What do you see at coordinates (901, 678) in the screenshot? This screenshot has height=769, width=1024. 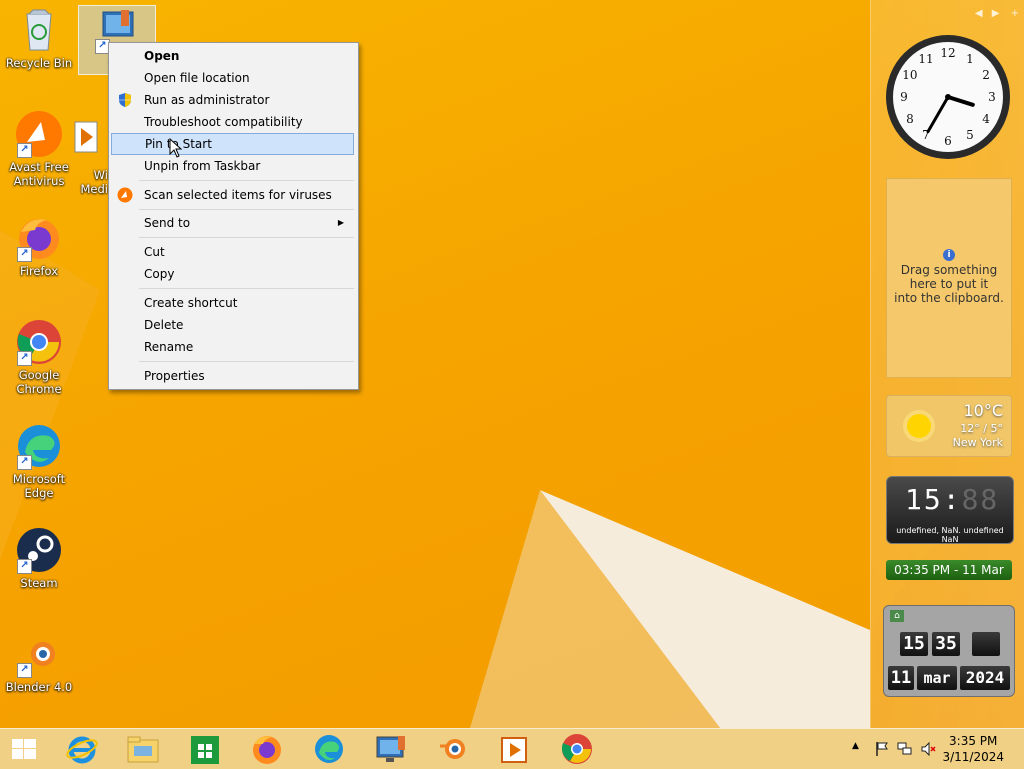 I see `flip-day: 11` at bounding box center [901, 678].